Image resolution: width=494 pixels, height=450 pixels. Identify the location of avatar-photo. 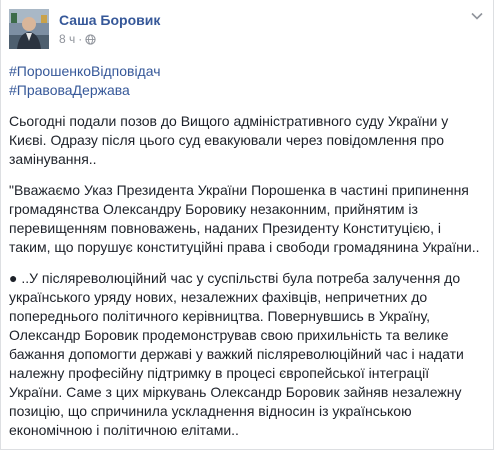
(29, 29).